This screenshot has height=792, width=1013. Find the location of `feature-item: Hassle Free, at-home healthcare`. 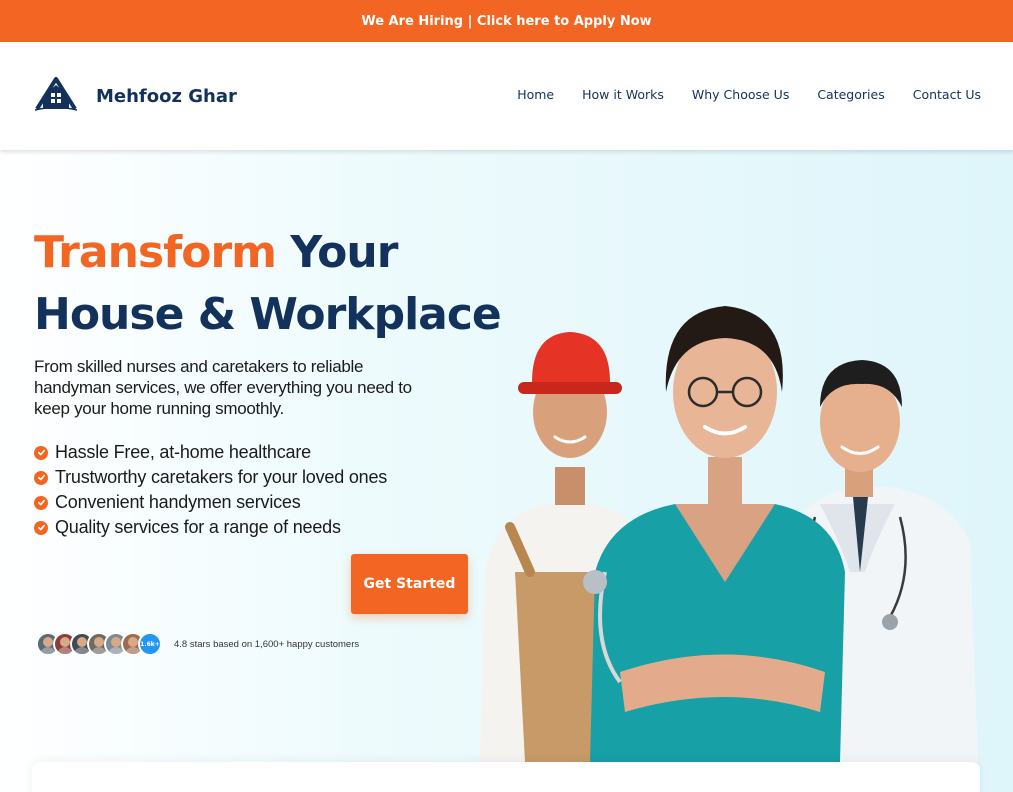

feature-item: Hassle Free, at-home healthcare is located at coordinates (210, 452).